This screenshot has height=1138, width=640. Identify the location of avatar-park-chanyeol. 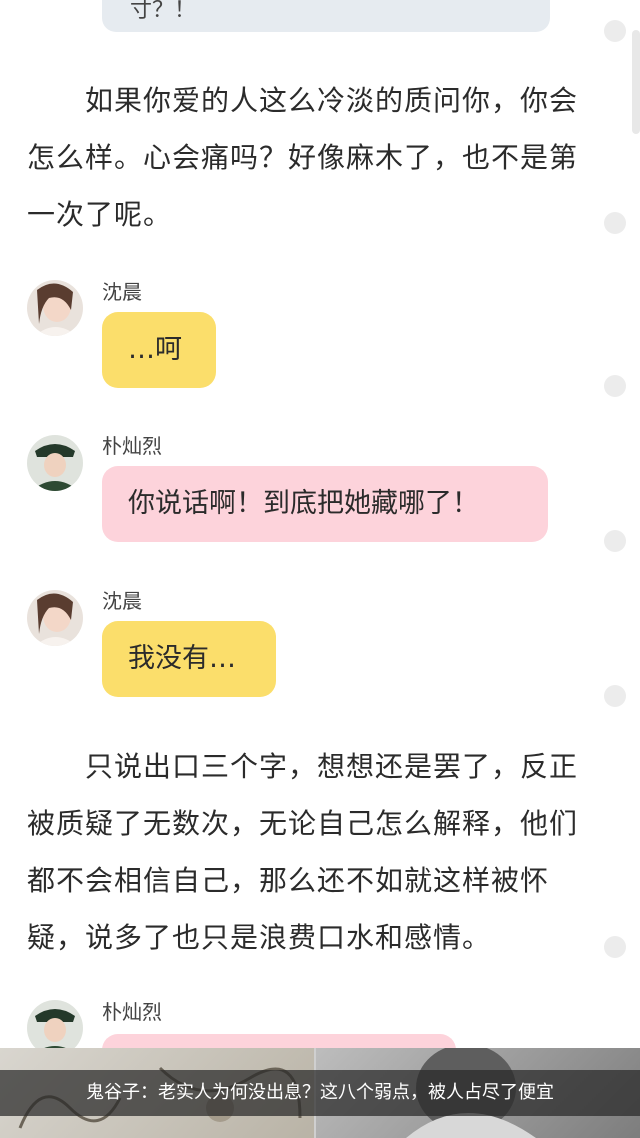
(55, 463).